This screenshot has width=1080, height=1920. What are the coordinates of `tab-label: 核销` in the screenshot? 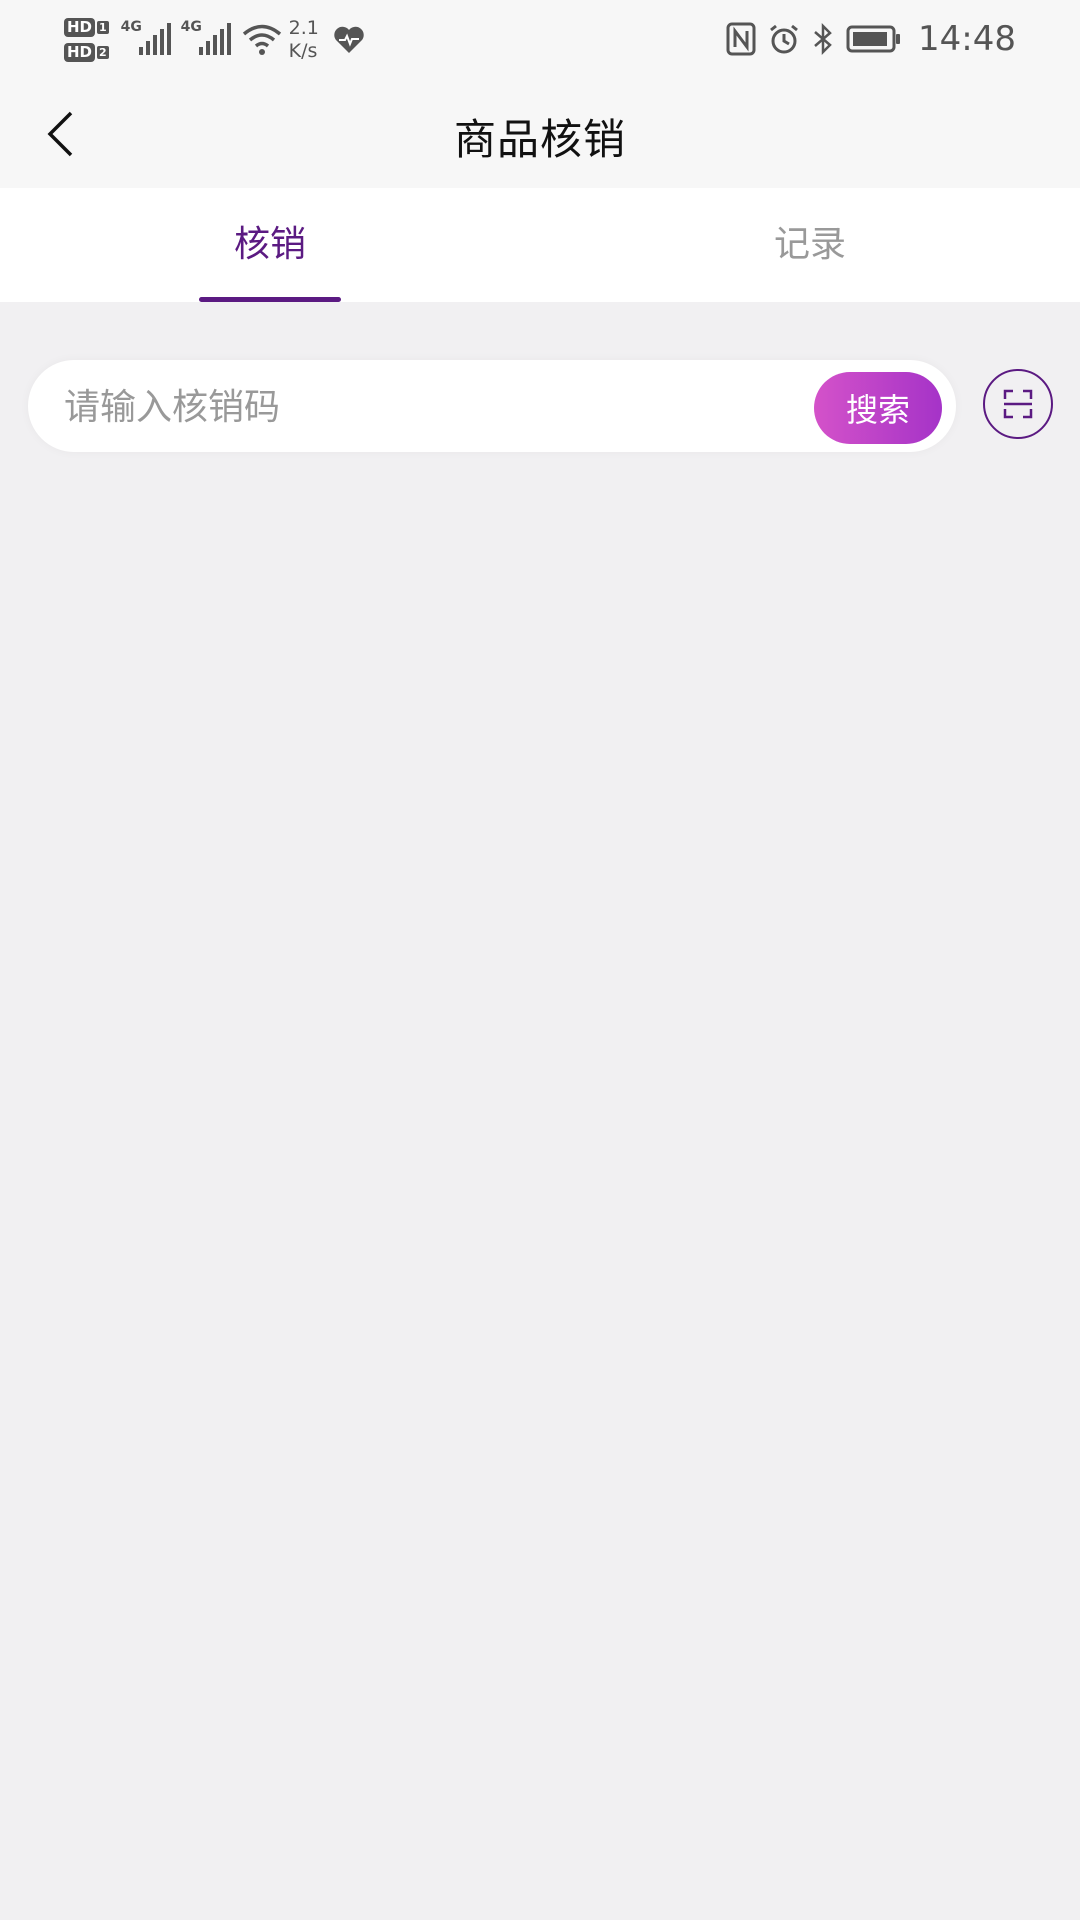 It's located at (269, 244).